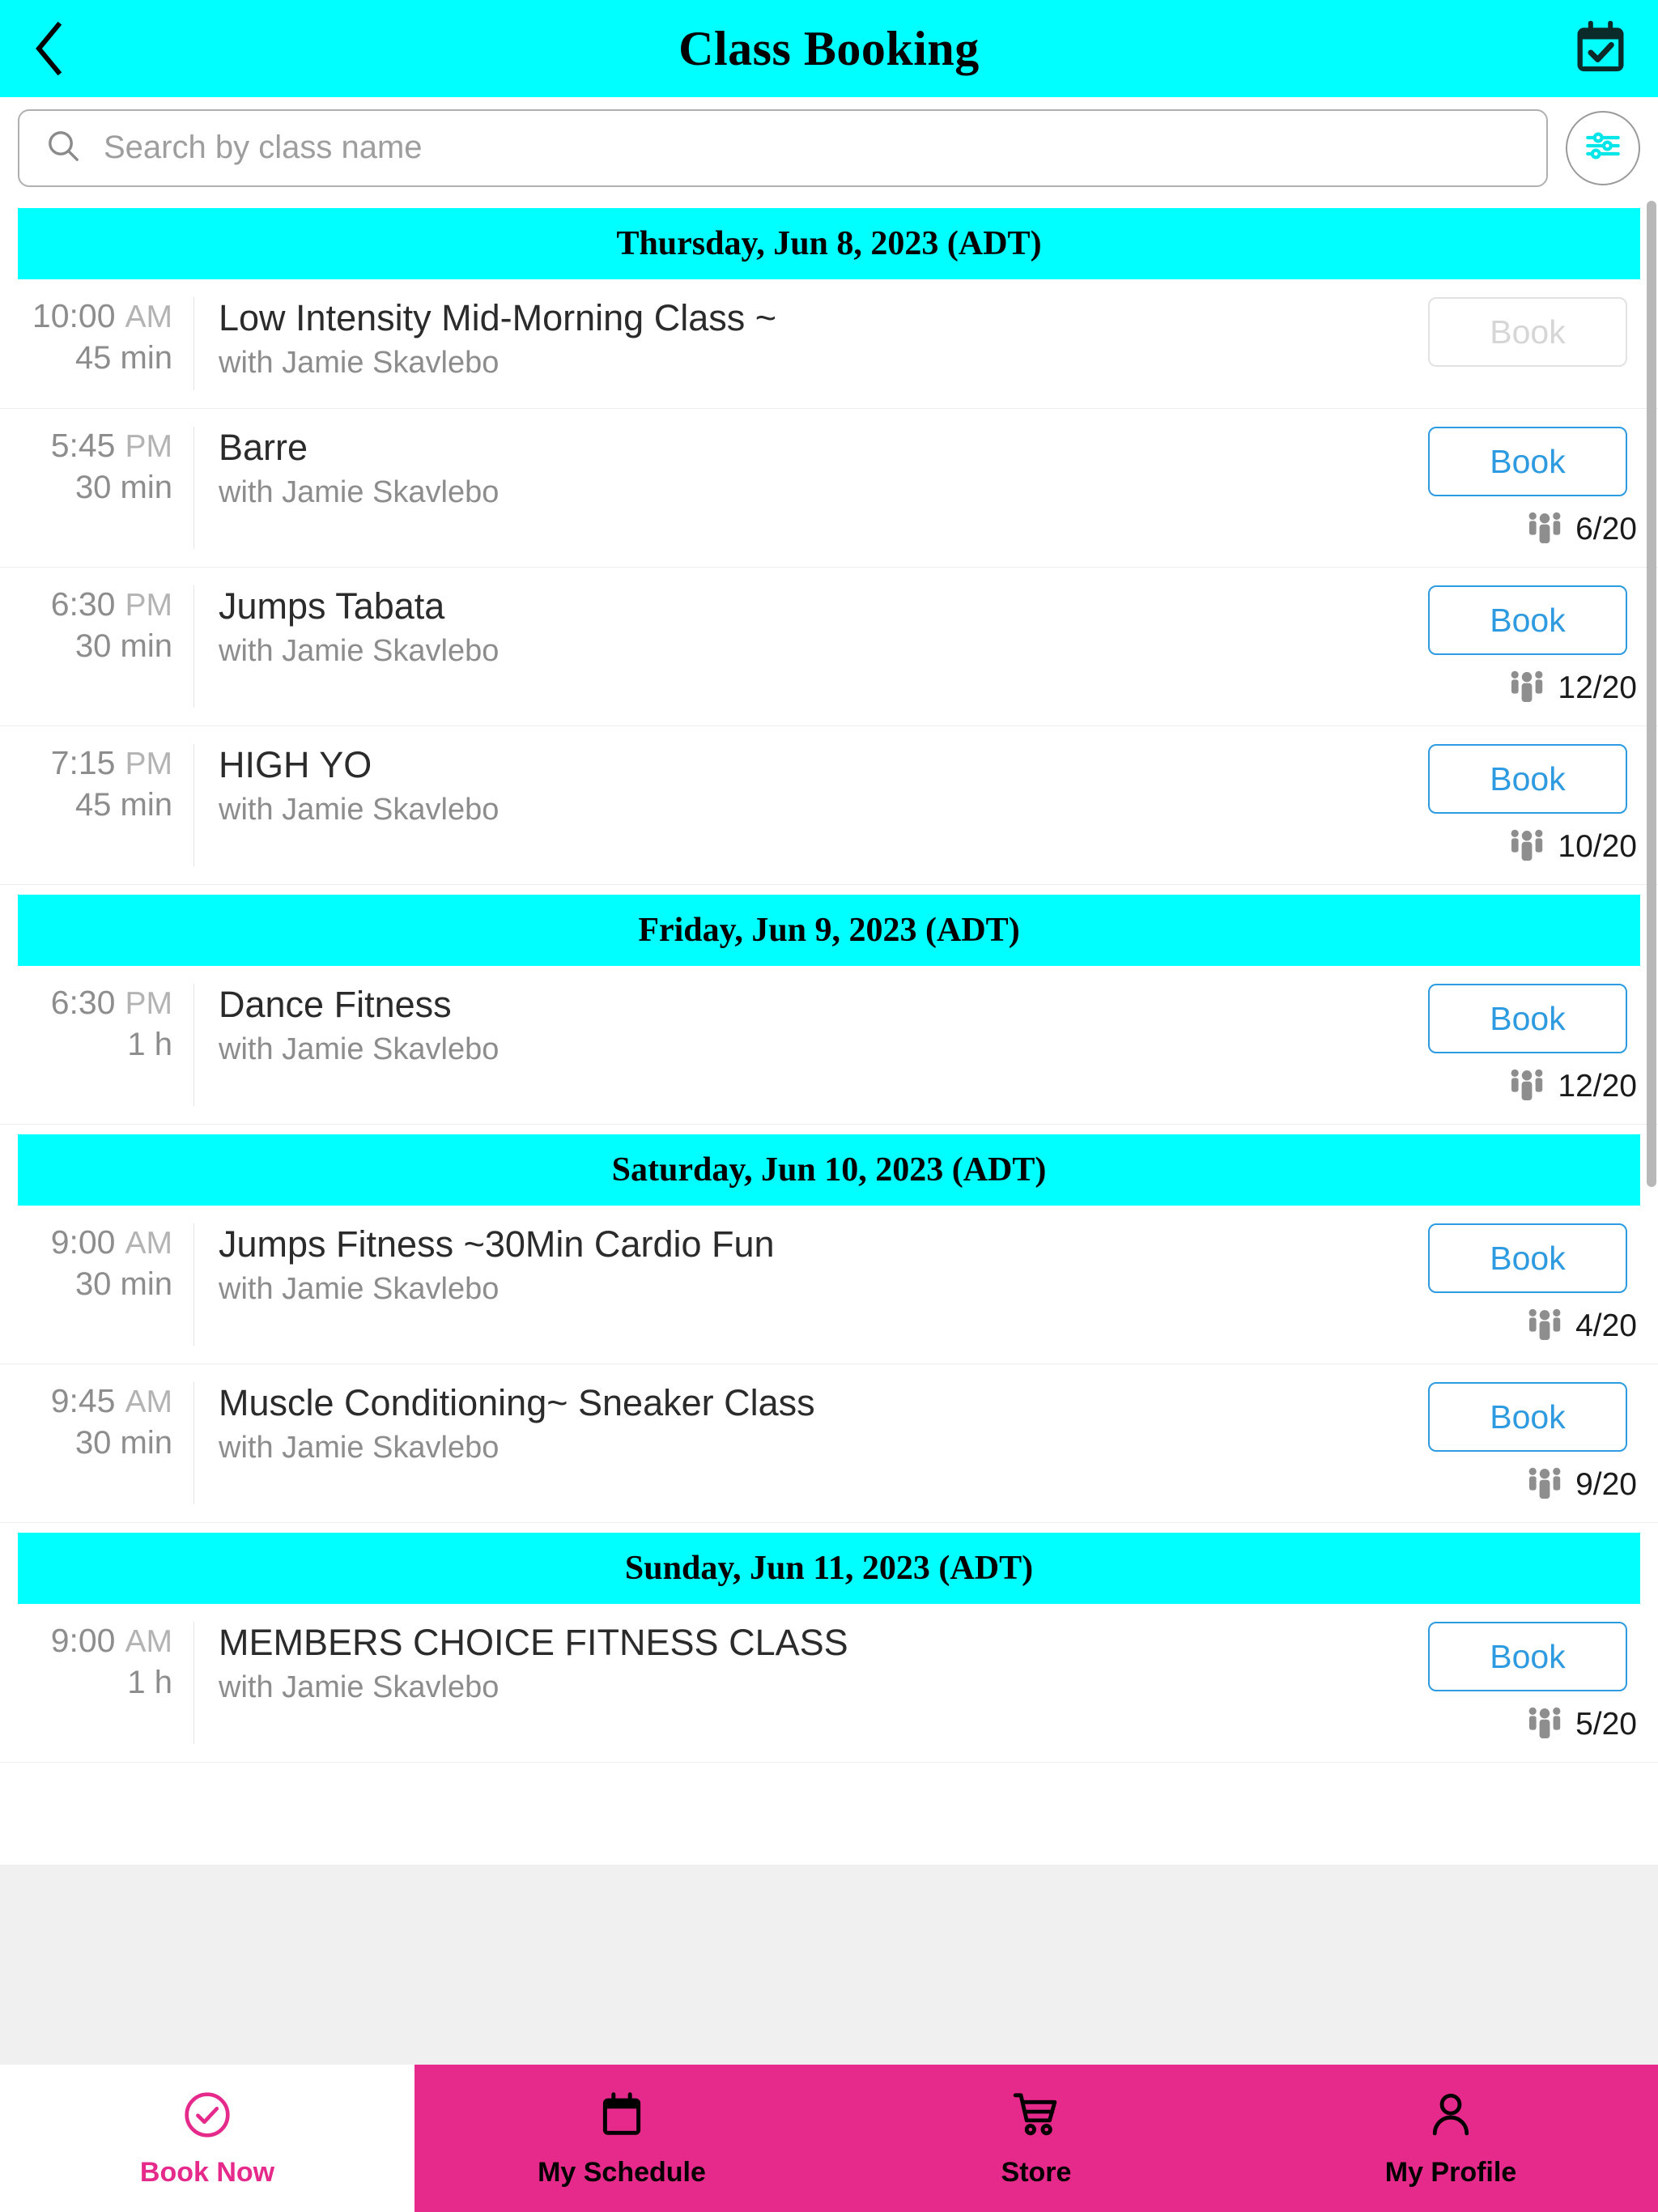  I want to click on chevron-left-icon, so click(48, 49).